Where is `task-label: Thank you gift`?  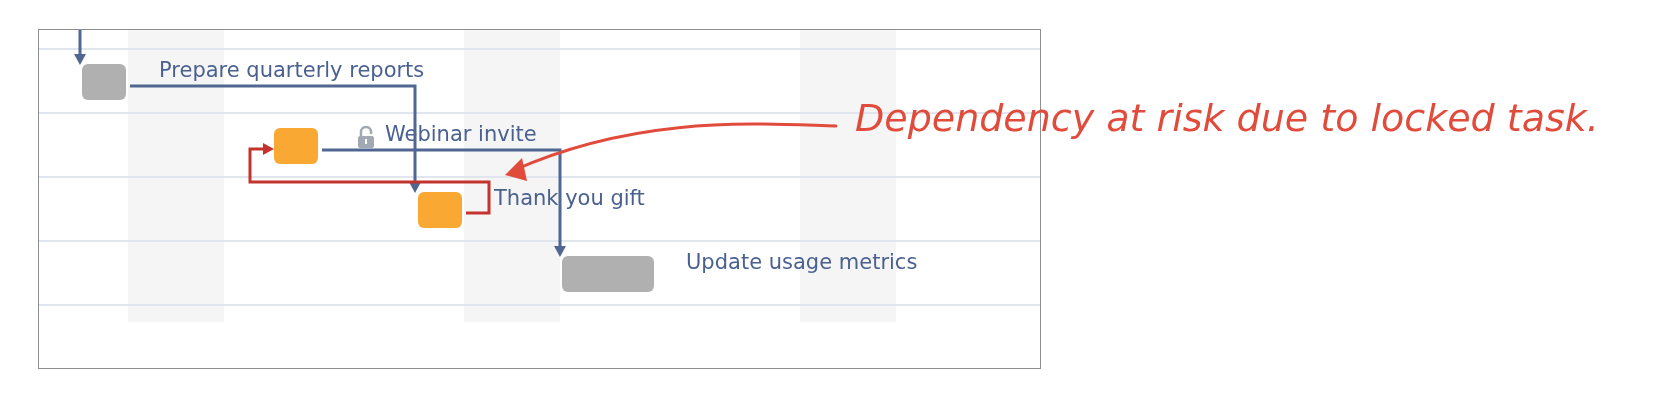 task-label: Thank you gift is located at coordinates (569, 198).